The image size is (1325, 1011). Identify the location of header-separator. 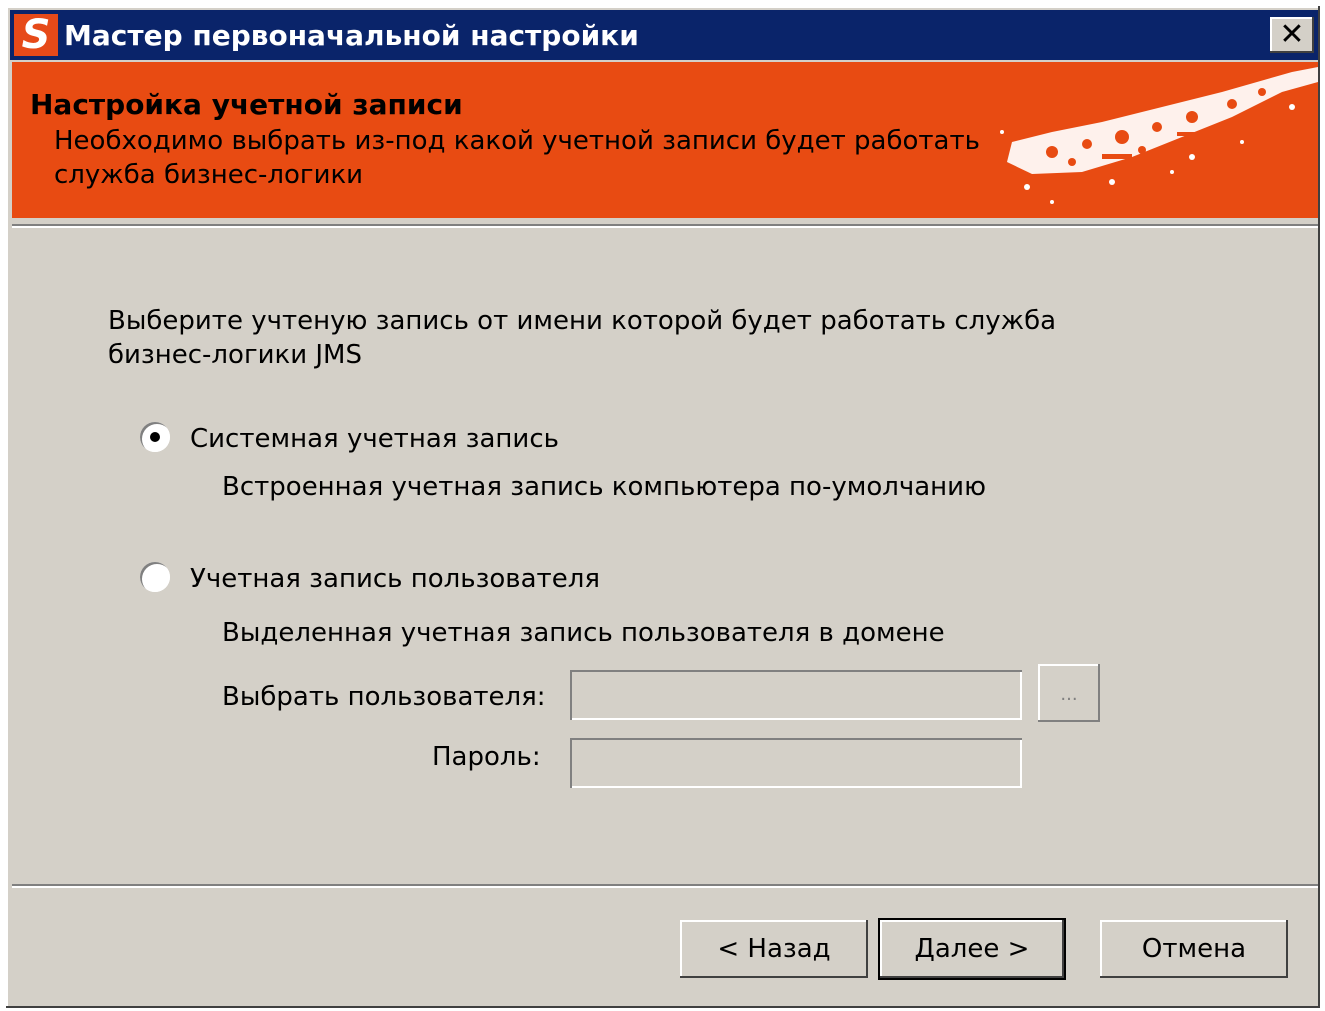
(665, 226).